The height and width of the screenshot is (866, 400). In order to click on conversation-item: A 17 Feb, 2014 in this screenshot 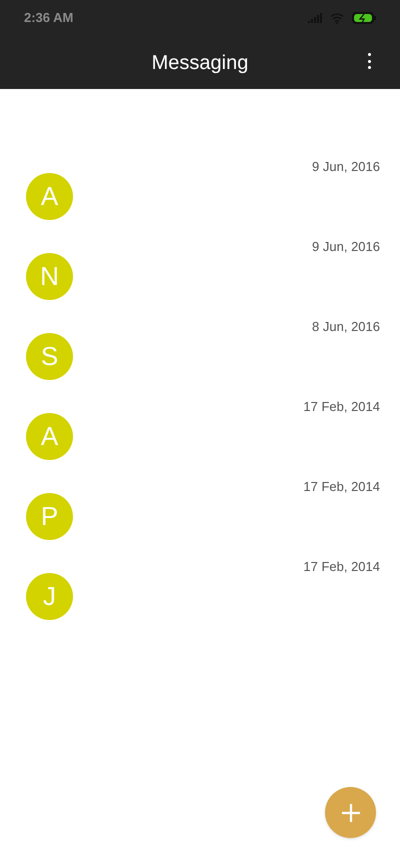, I will do `click(200, 437)`.